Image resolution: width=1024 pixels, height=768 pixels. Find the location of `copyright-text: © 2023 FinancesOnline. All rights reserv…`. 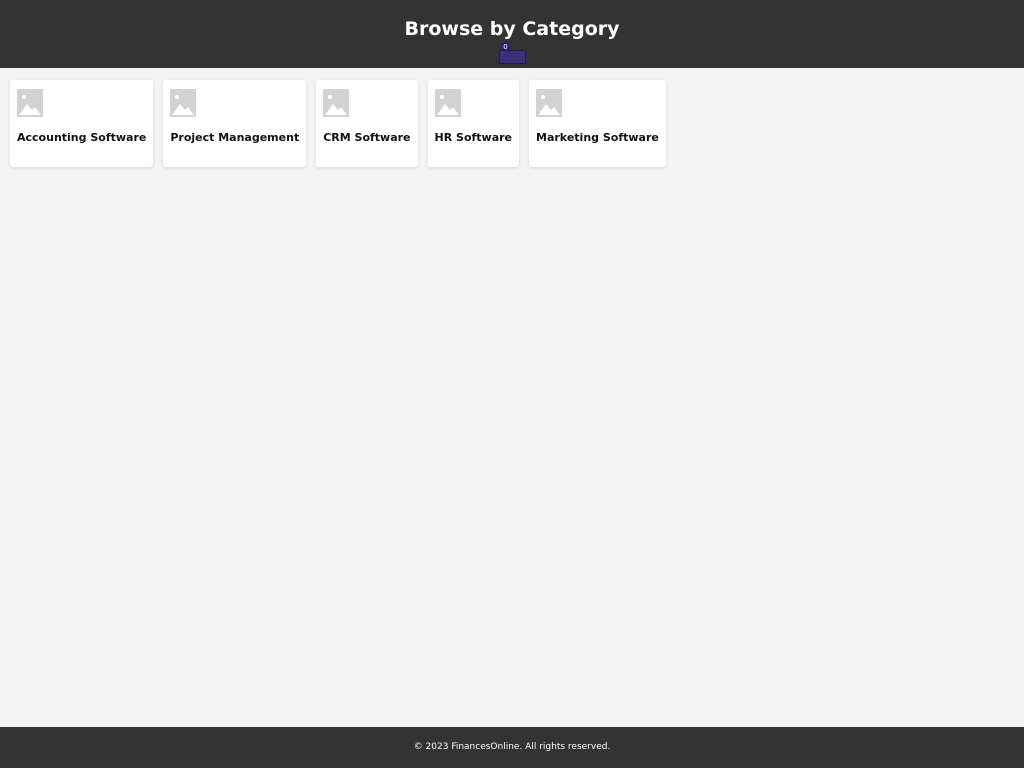

copyright-text: © 2023 FinancesOnline. All rights reserv… is located at coordinates (512, 747).